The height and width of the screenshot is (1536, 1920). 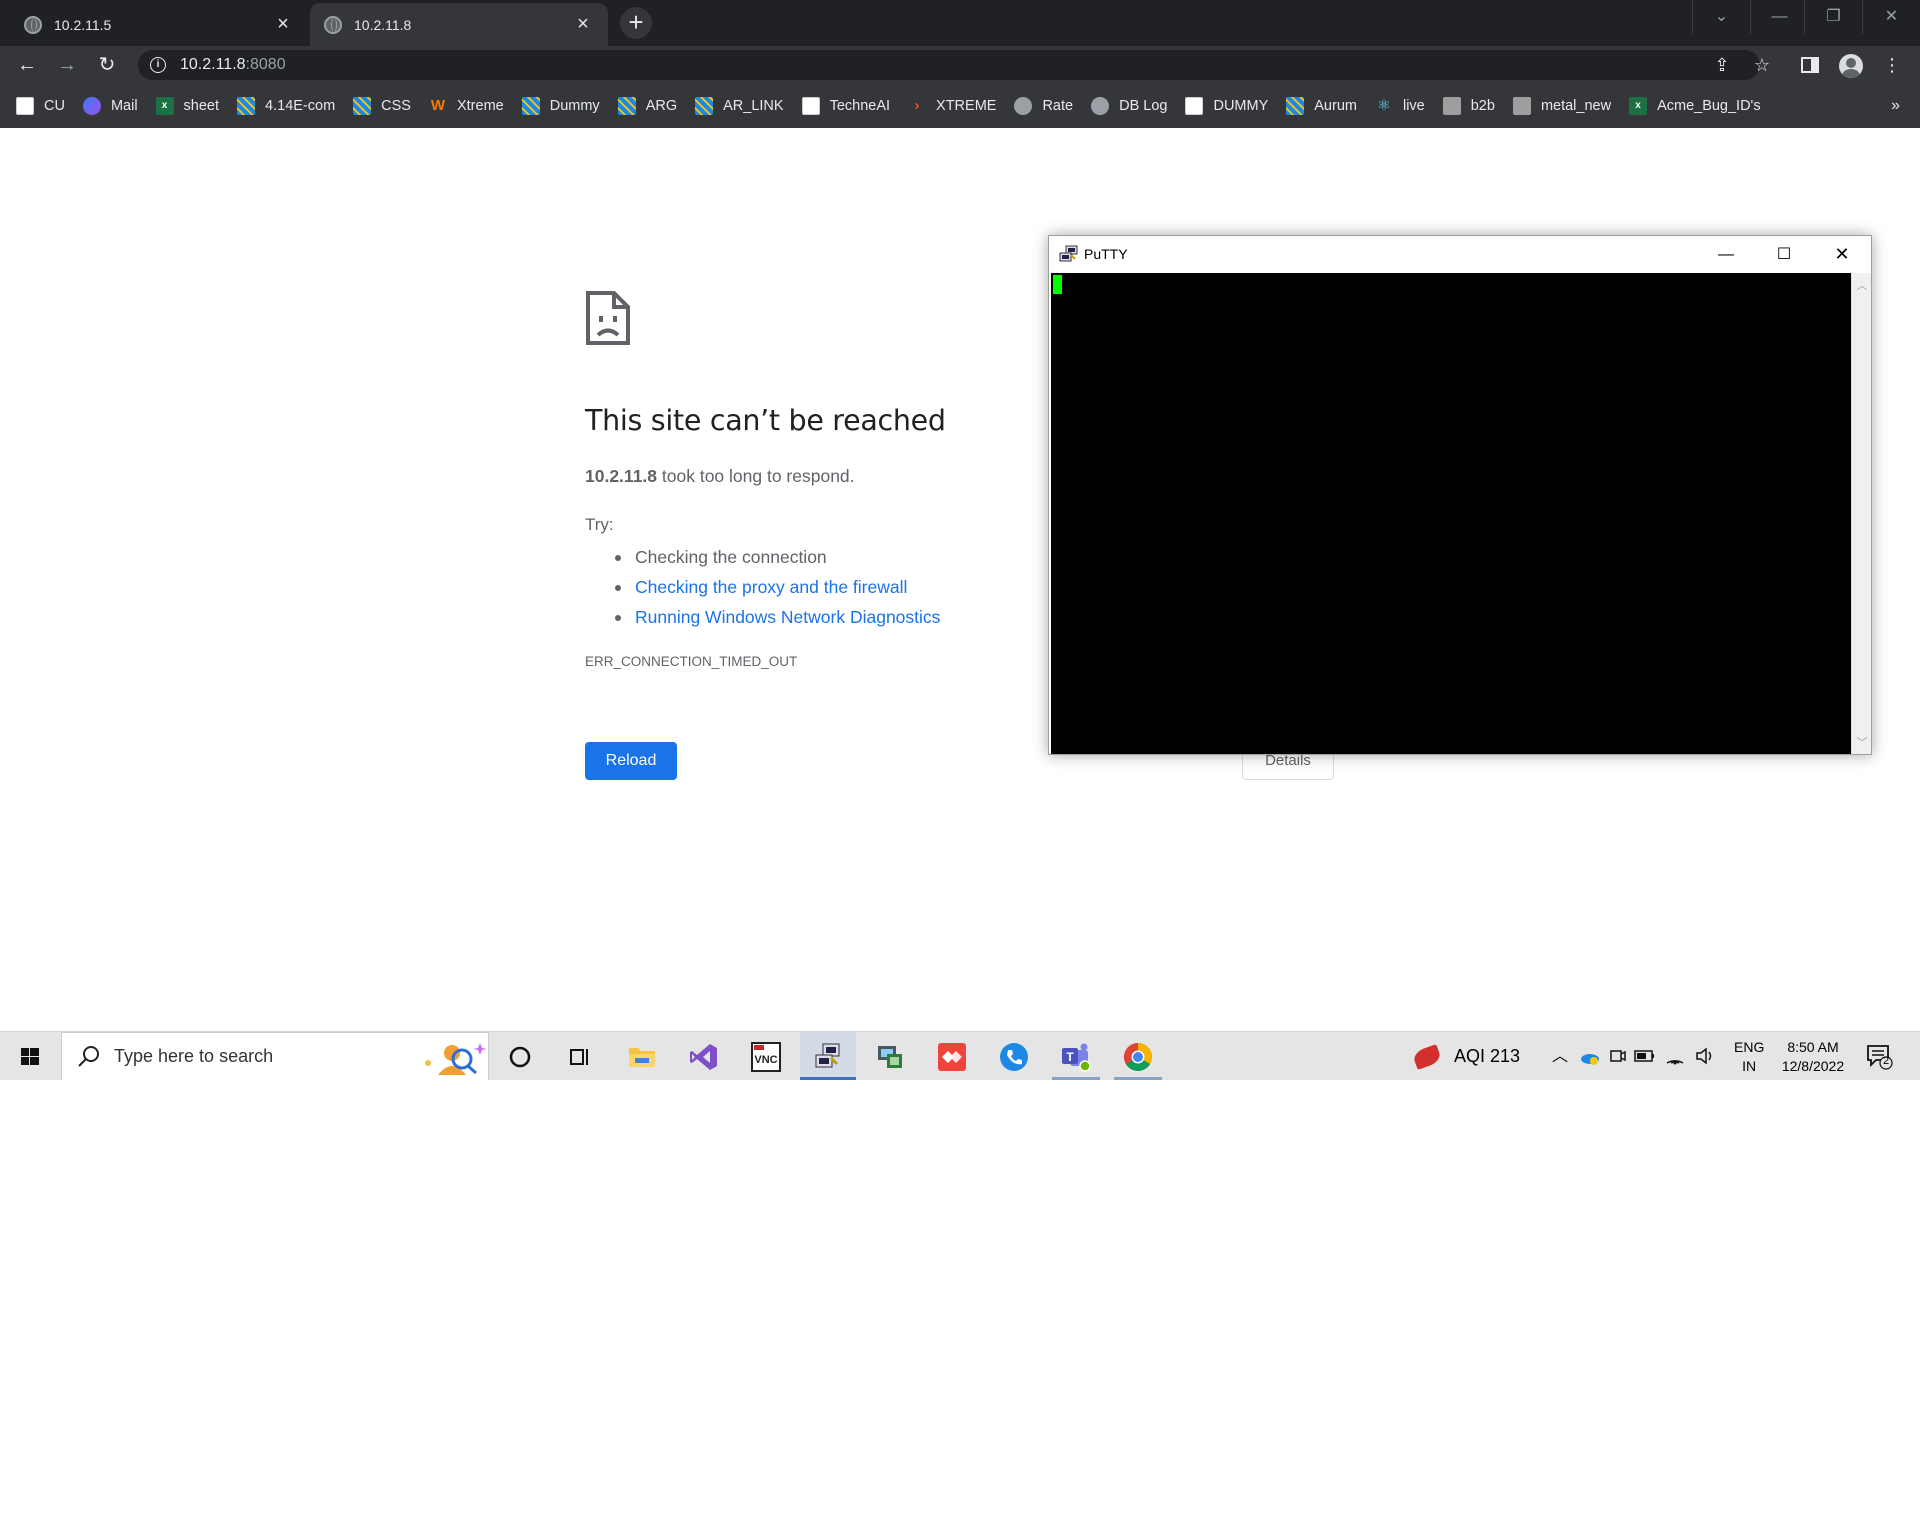 I want to click on bookmark-label: Acme_Bug_ID's, so click(x=1709, y=106).